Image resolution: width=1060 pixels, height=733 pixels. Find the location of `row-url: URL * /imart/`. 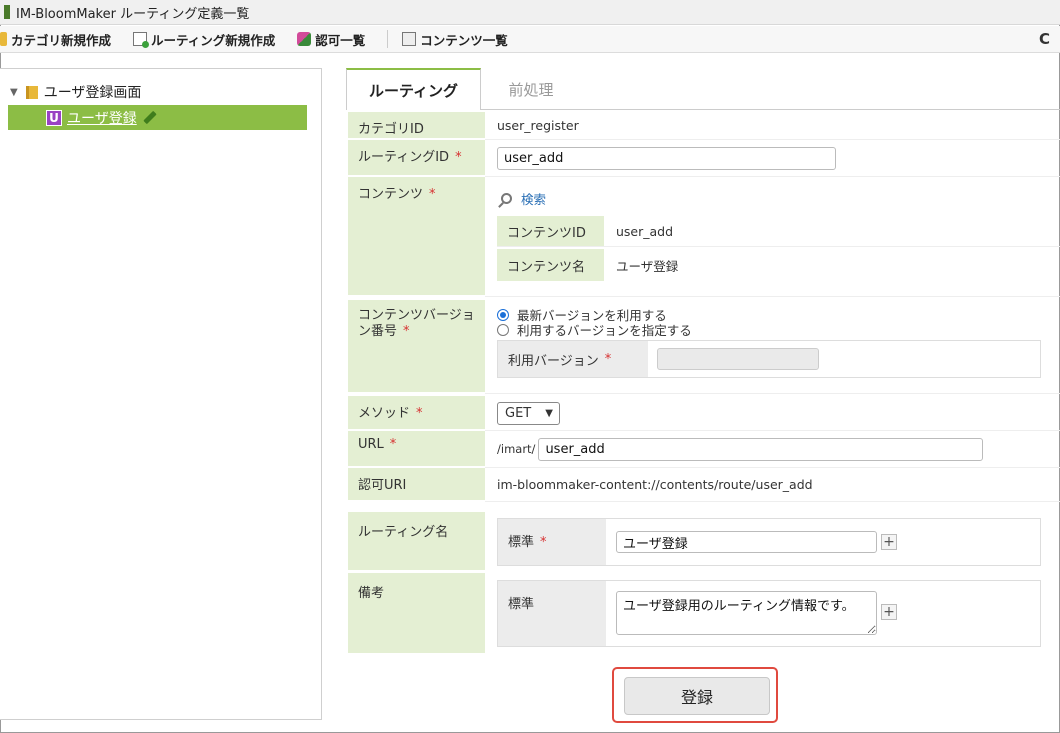

row-url: URL * /imart/ is located at coordinates (704, 449).